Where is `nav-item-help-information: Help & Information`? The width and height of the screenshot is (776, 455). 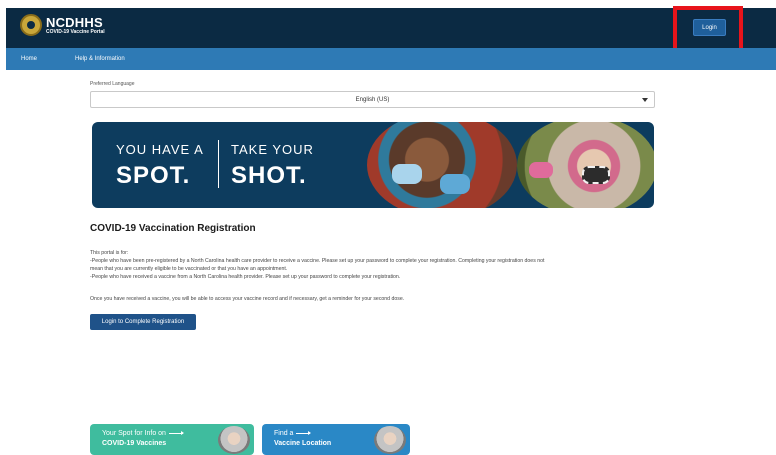 nav-item-help-information: Help & Information is located at coordinates (100, 59).